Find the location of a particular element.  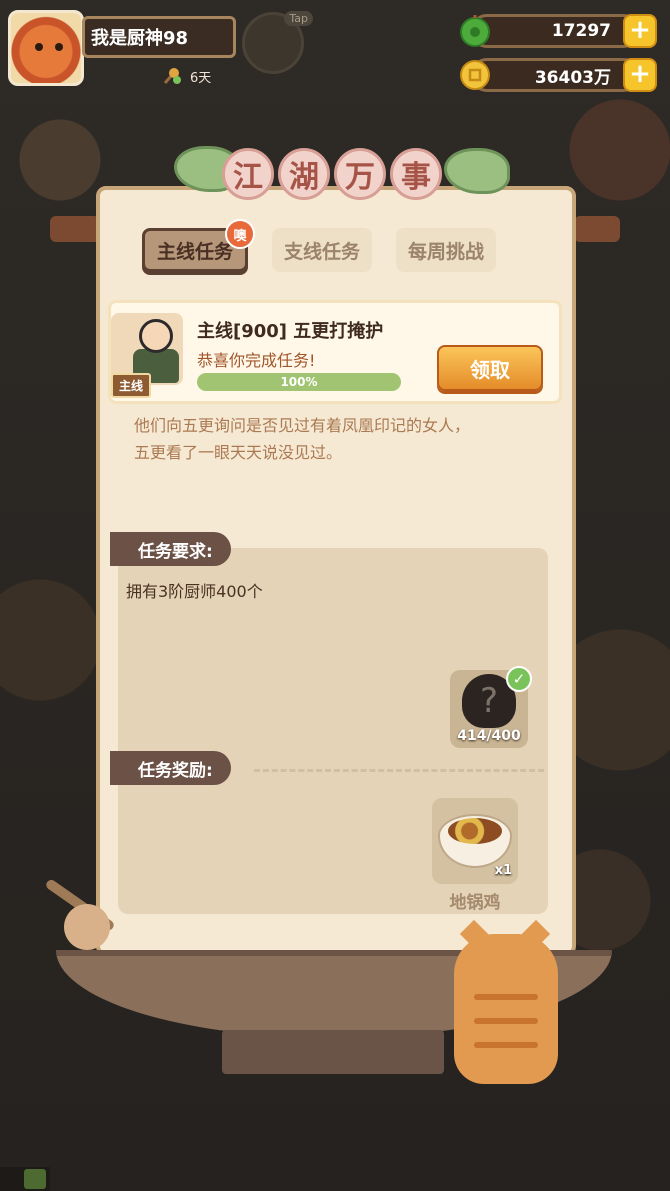

portrait-head is located at coordinates (156, 336).